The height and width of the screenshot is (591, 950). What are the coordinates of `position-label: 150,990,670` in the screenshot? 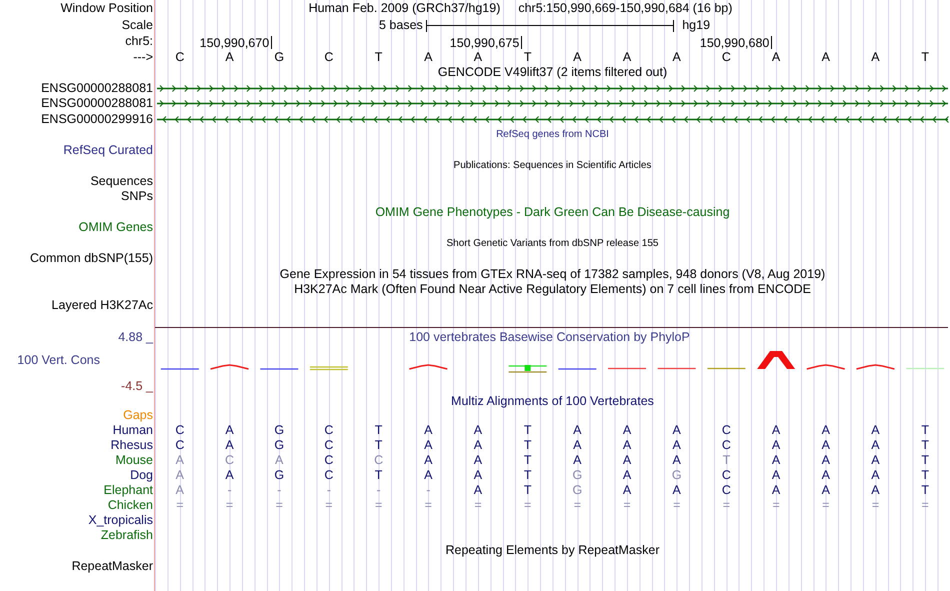 It's located at (236, 42).